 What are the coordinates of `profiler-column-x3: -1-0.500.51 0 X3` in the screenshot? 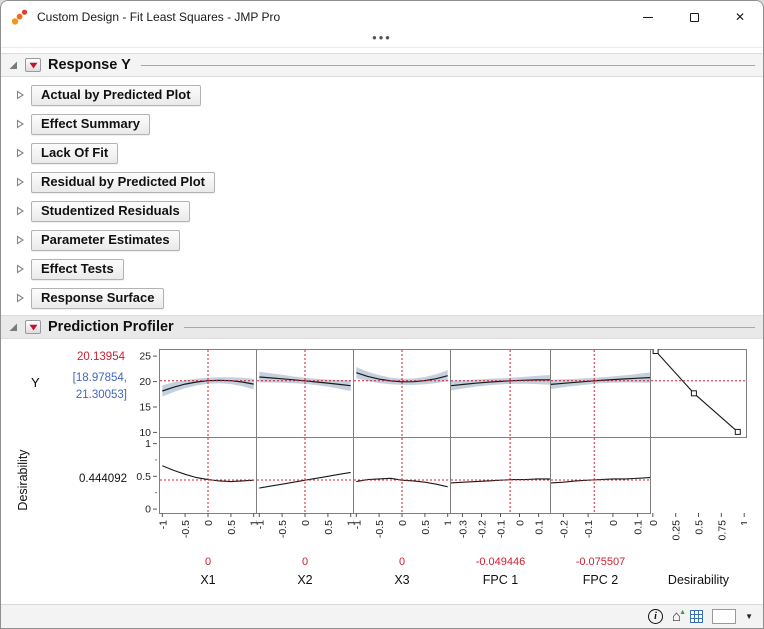 It's located at (402, 468).